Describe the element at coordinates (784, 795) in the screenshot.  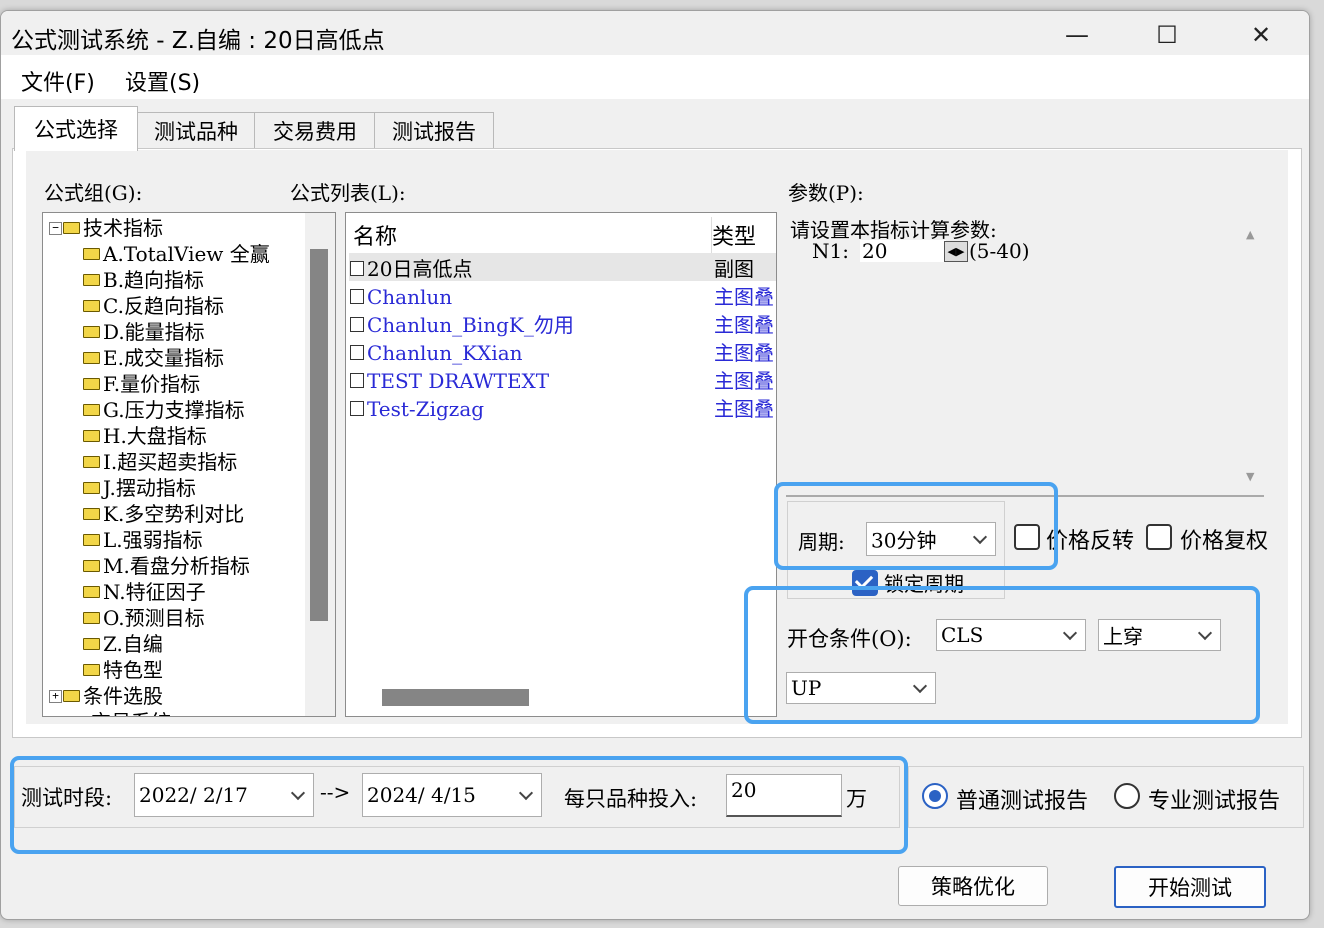
I see `invest-input: 20` at that location.